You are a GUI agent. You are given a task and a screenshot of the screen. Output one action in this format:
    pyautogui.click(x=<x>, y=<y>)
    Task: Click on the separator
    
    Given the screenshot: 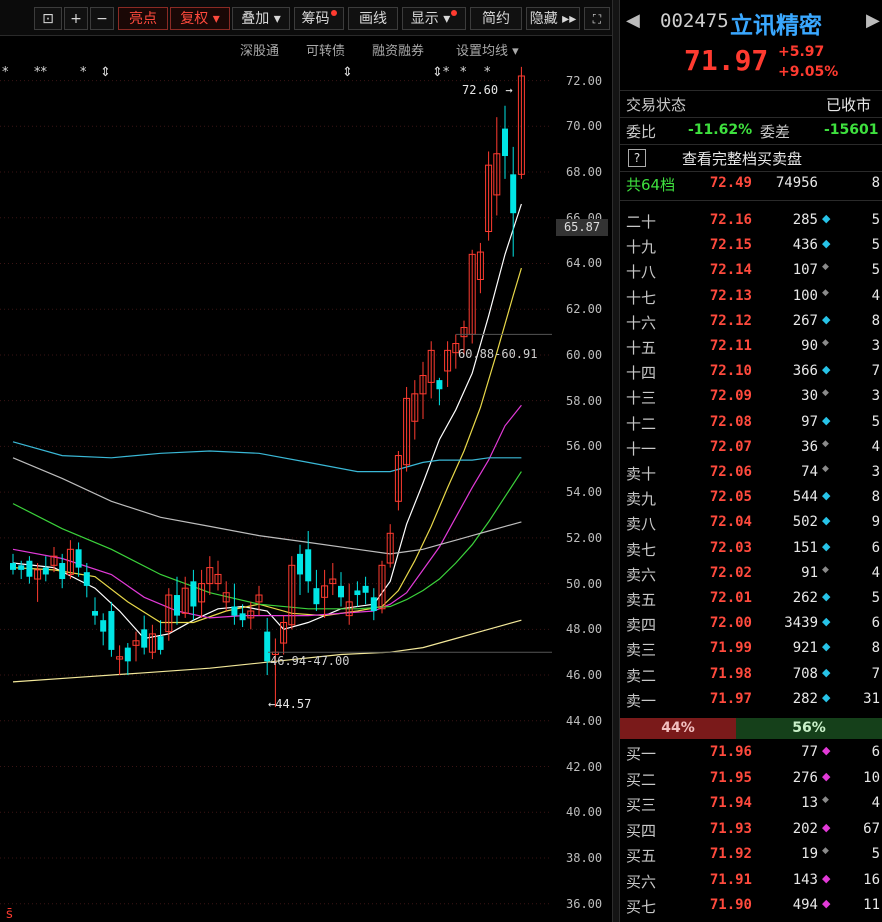 What is the action you would take?
    pyautogui.click(x=751, y=200)
    